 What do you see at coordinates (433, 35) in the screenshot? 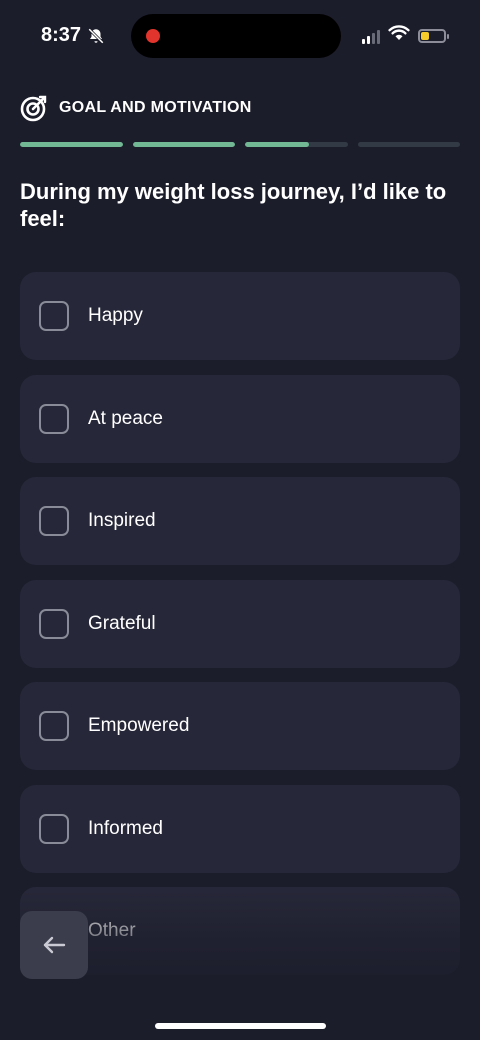
I see `battery-icon` at bounding box center [433, 35].